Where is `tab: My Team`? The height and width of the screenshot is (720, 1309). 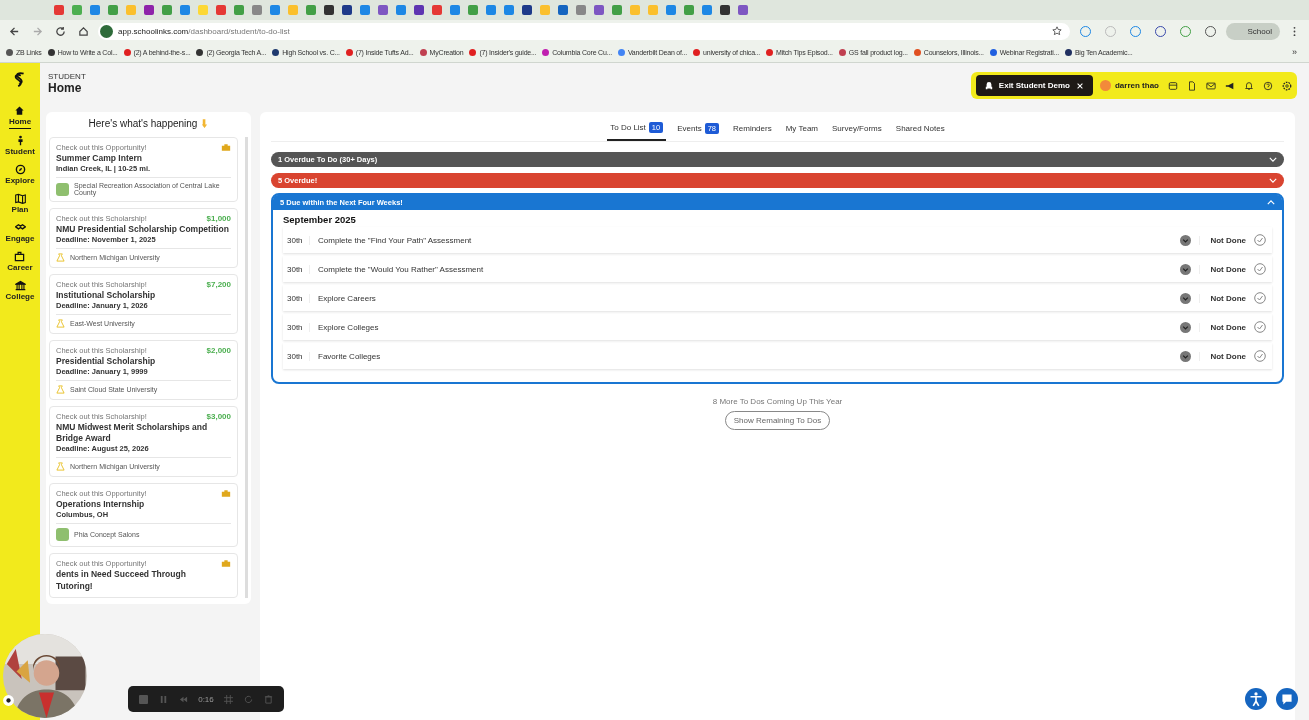 tab: My Team is located at coordinates (801, 130).